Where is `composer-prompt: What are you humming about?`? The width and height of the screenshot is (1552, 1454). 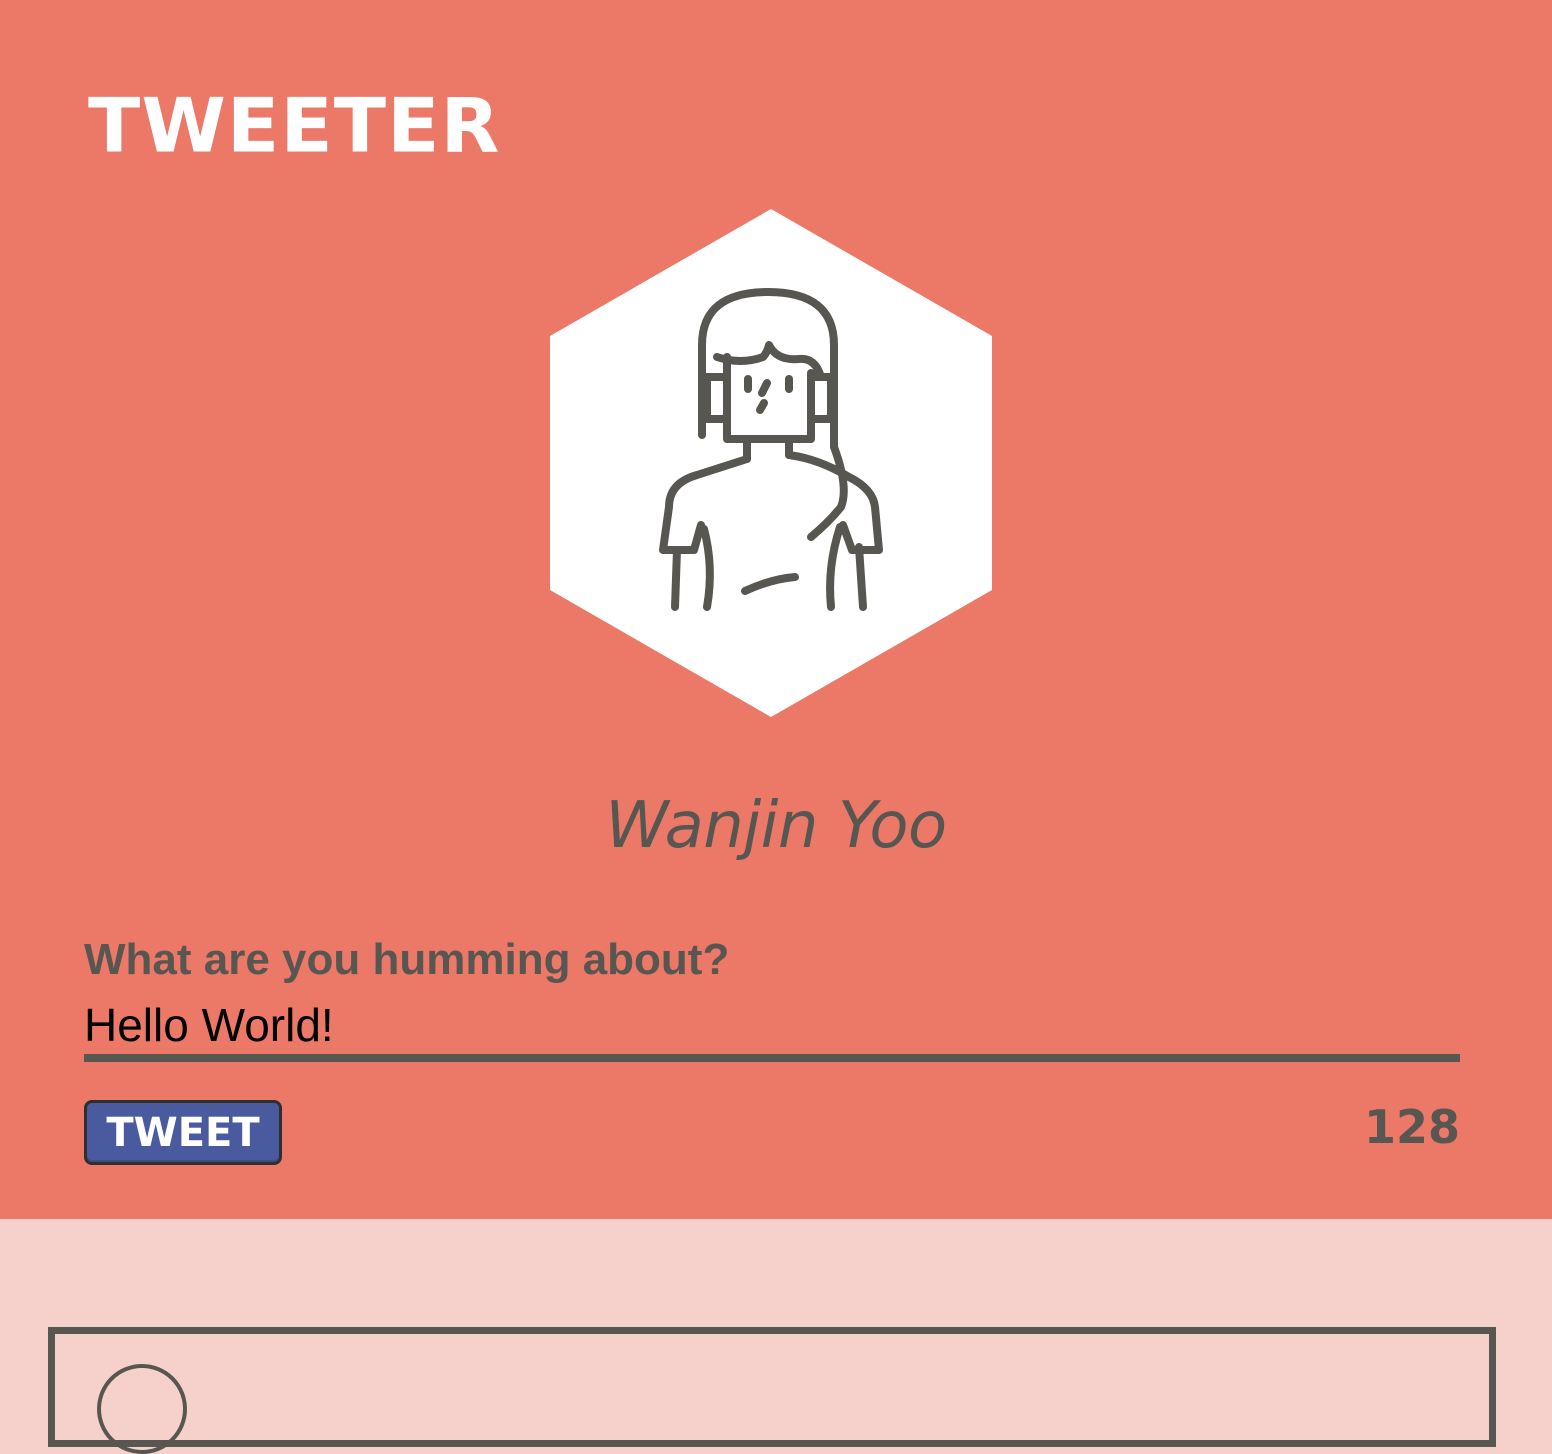 composer-prompt: What are you humming about? is located at coordinates (407, 959).